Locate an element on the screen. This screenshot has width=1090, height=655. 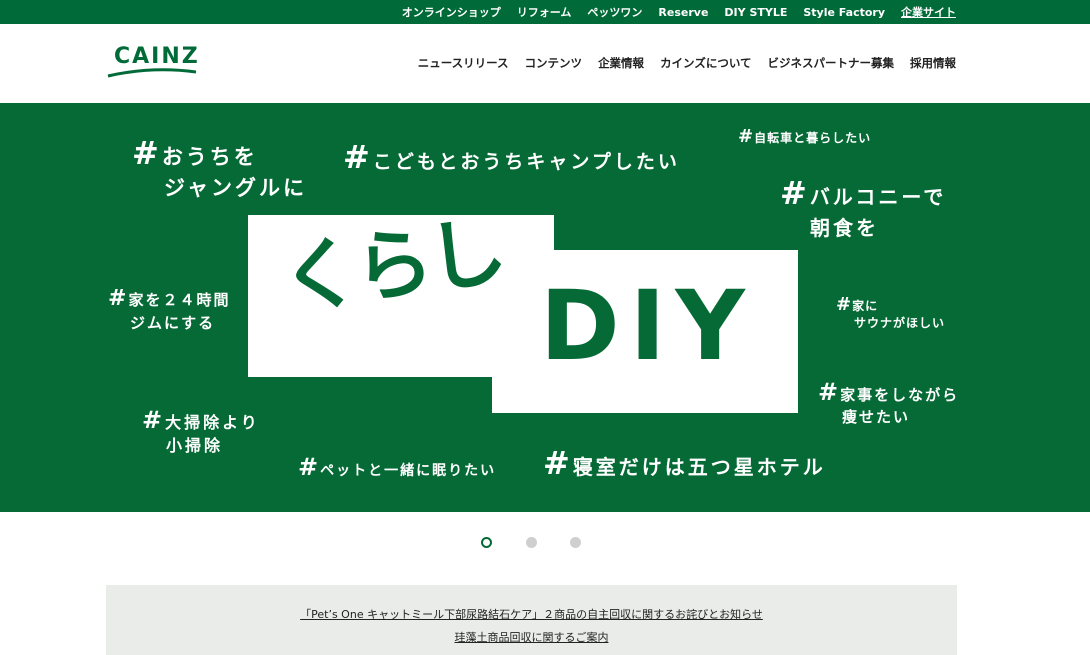
link-diy-style: DIY STYLE is located at coordinates (755, 12).